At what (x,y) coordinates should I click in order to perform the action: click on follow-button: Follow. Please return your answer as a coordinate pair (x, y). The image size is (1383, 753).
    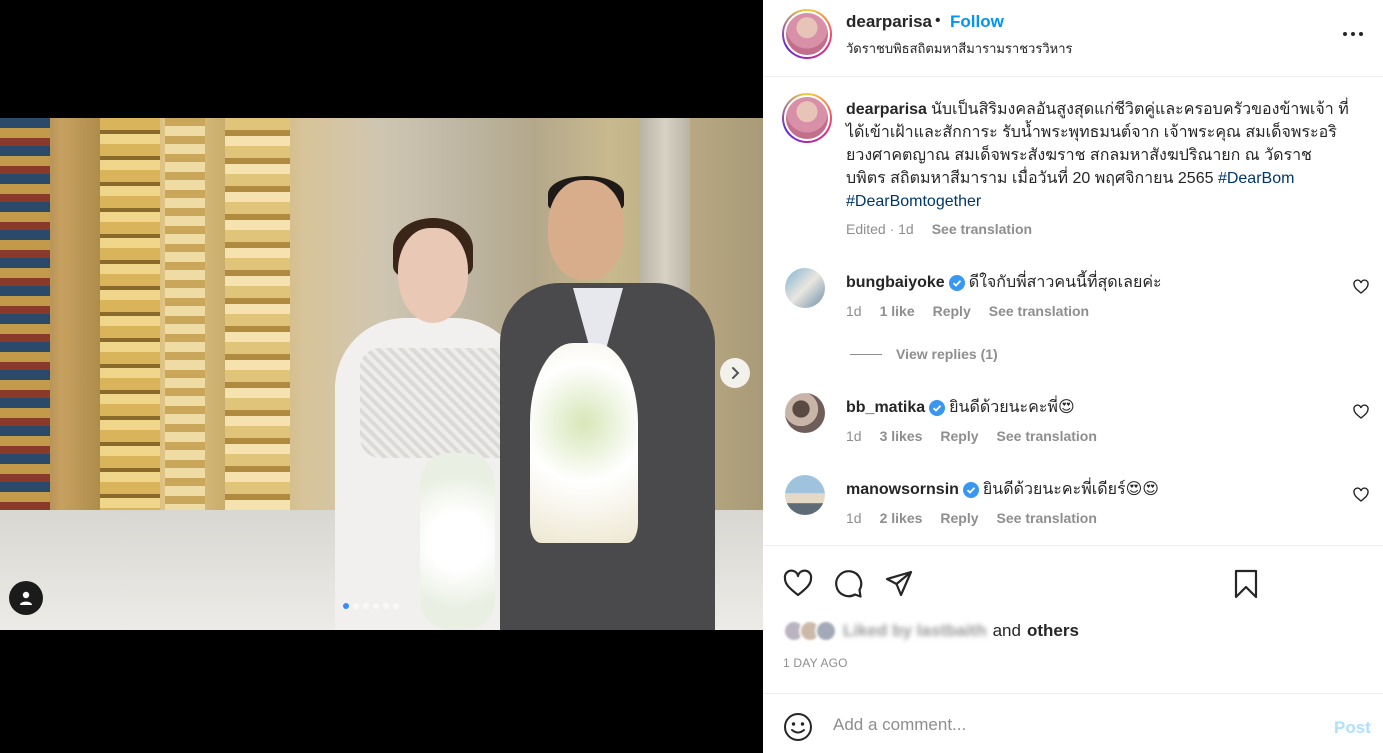
    Looking at the image, I should click on (977, 22).